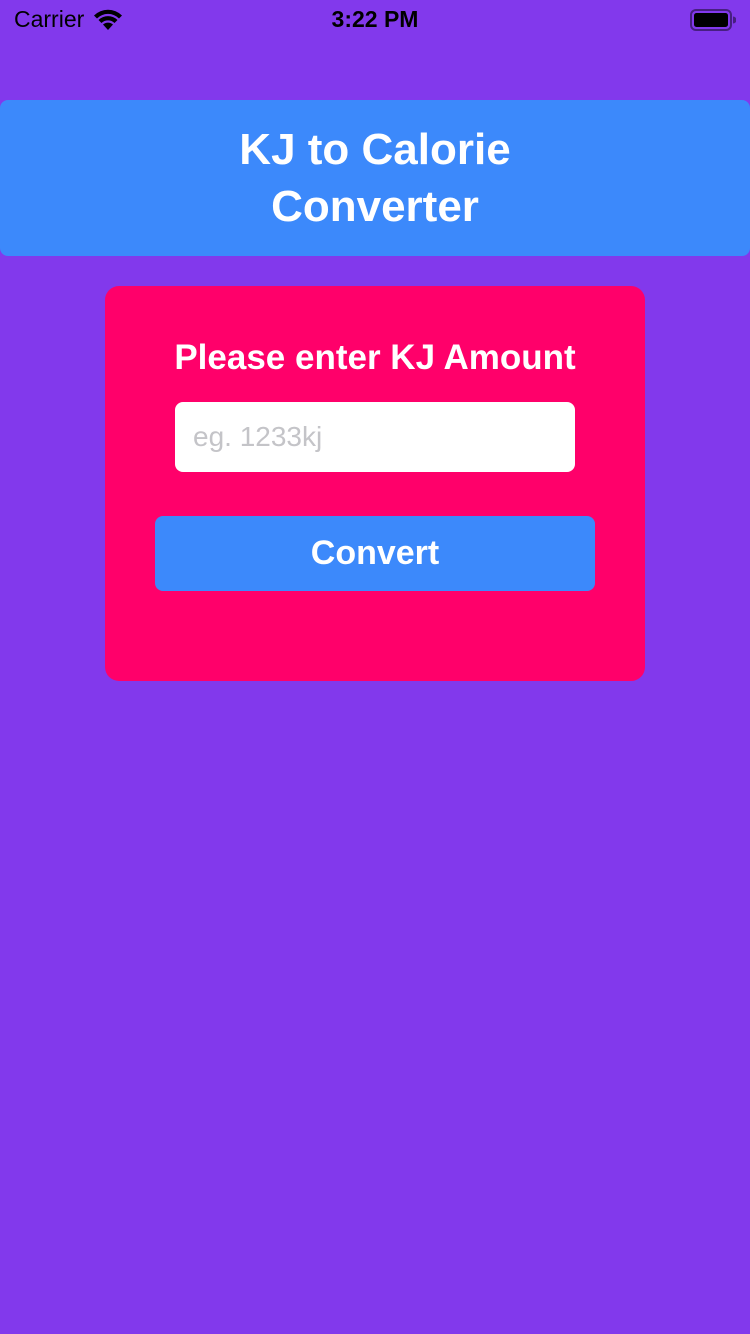 The height and width of the screenshot is (1334, 750). I want to click on kj-amount-label: Please enter KJ Amount, so click(375, 357).